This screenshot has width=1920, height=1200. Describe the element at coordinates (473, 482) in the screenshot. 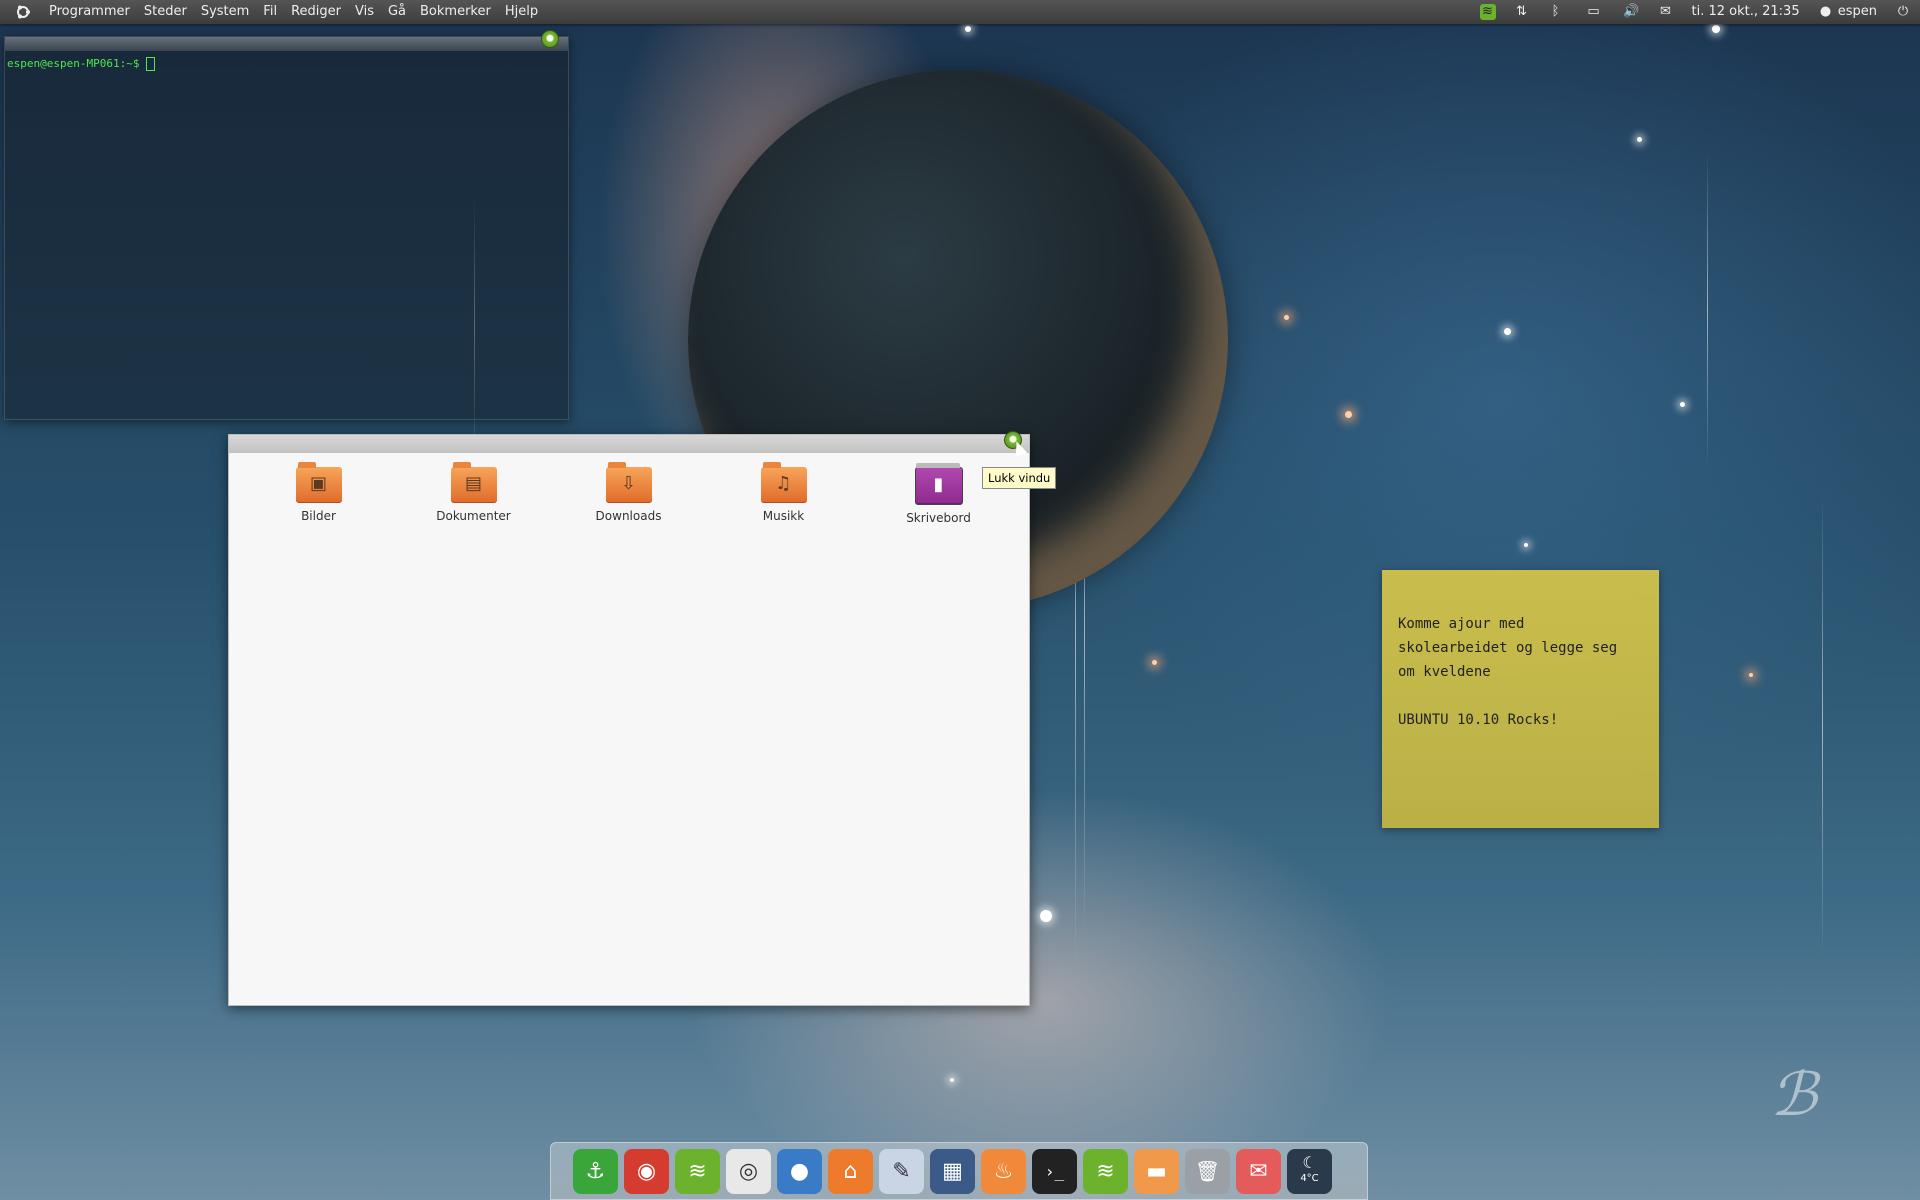

I see `documents-folder-icon: ▤` at that location.